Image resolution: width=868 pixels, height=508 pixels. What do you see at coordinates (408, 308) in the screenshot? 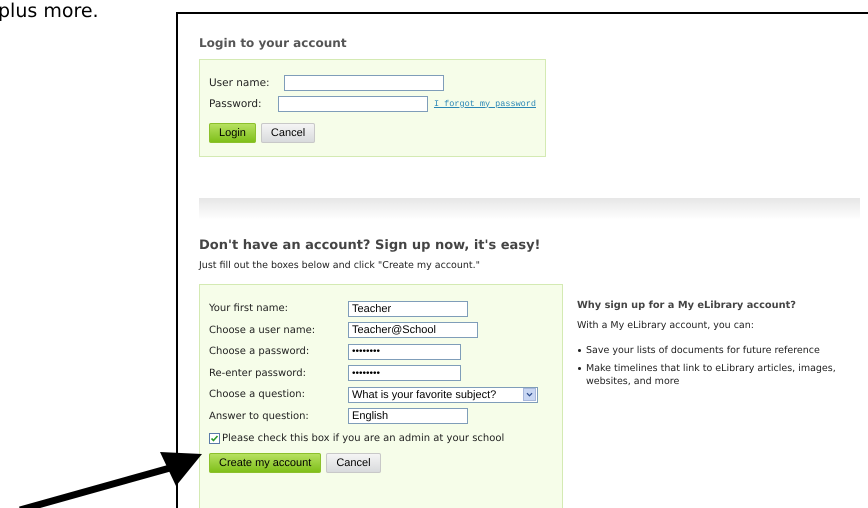
I see `text-field: Teacher` at bounding box center [408, 308].